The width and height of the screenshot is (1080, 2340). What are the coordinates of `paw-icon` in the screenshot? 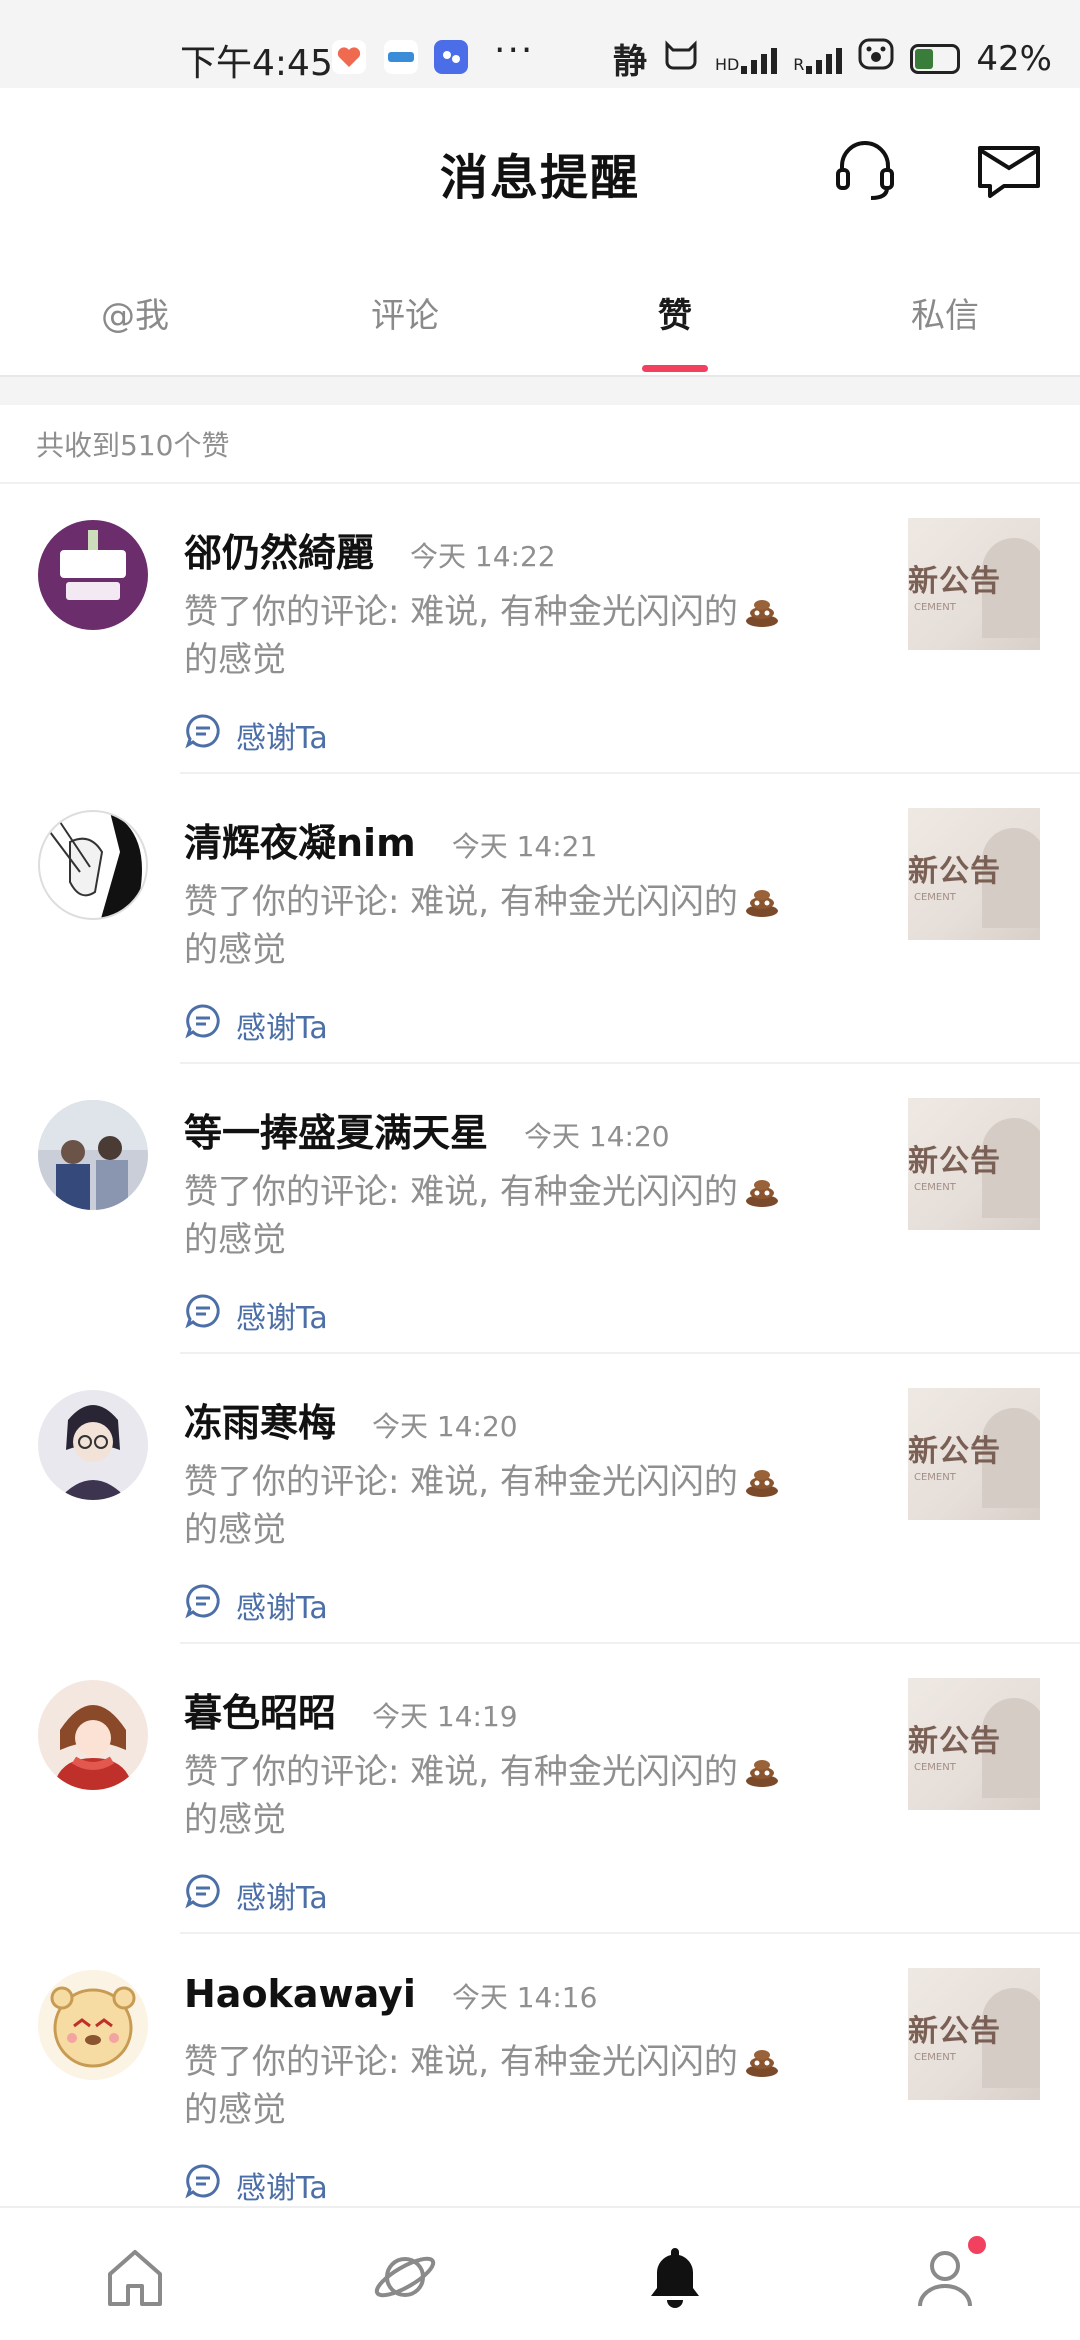 It's located at (876, 58).